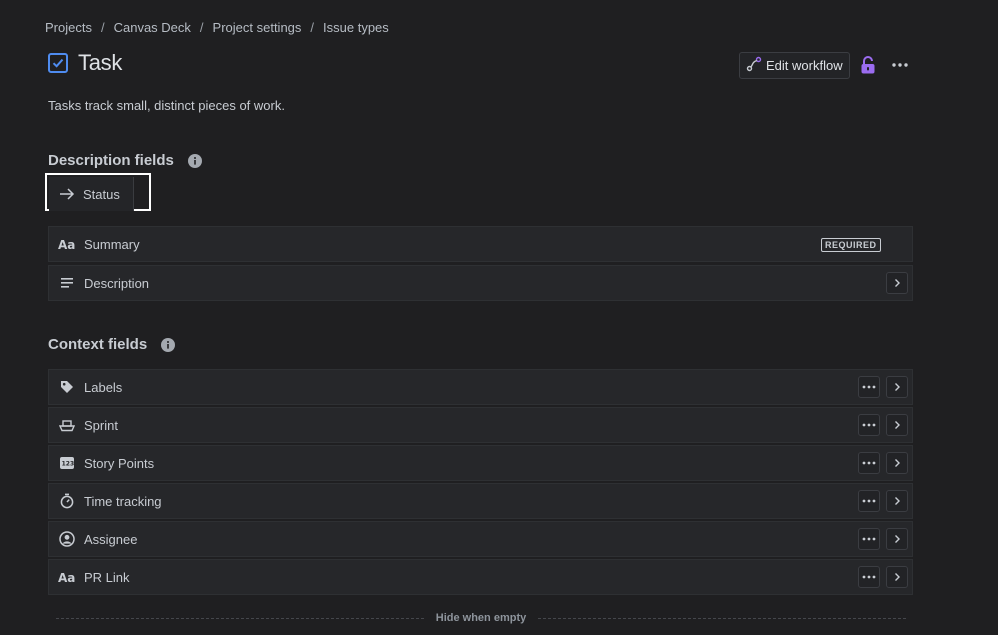 The height and width of the screenshot is (635, 998). What do you see at coordinates (107, 577) in the screenshot?
I see `field-label: PR Link` at bounding box center [107, 577].